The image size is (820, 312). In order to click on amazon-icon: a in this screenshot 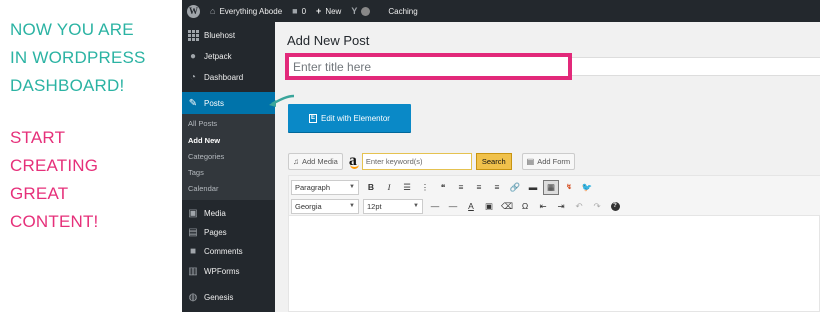, I will do `click(354, 161)`.